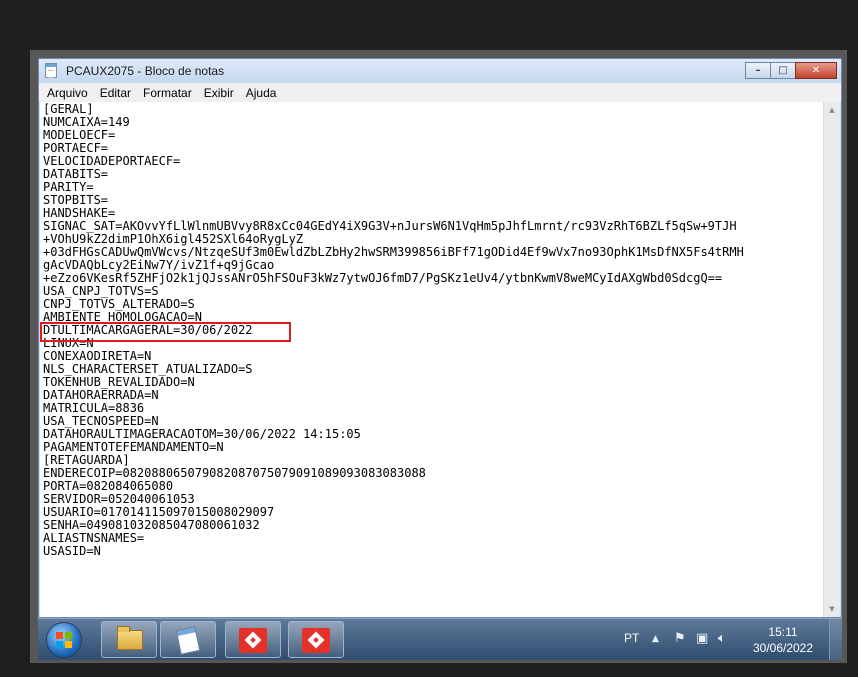 Image resolution: width=858 pixels, height=677 pixels. I want to click on taskbar-notepad-button, so click(188, 639).